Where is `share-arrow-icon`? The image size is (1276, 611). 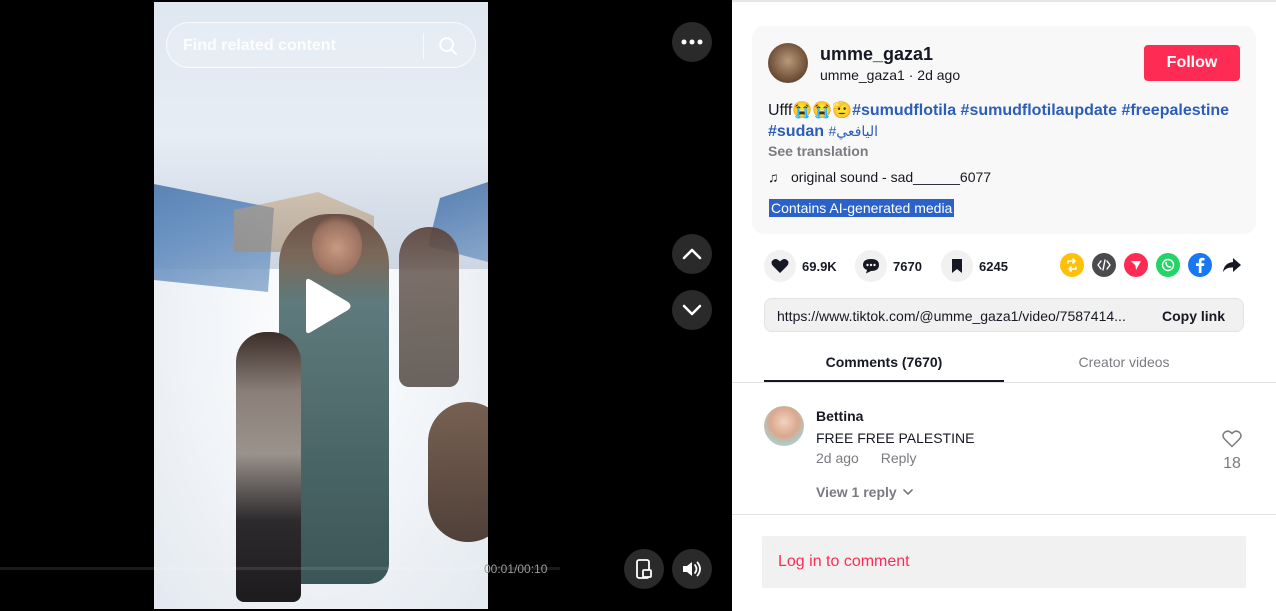
share-arrow-icon is located at coordinates (1232, 265).